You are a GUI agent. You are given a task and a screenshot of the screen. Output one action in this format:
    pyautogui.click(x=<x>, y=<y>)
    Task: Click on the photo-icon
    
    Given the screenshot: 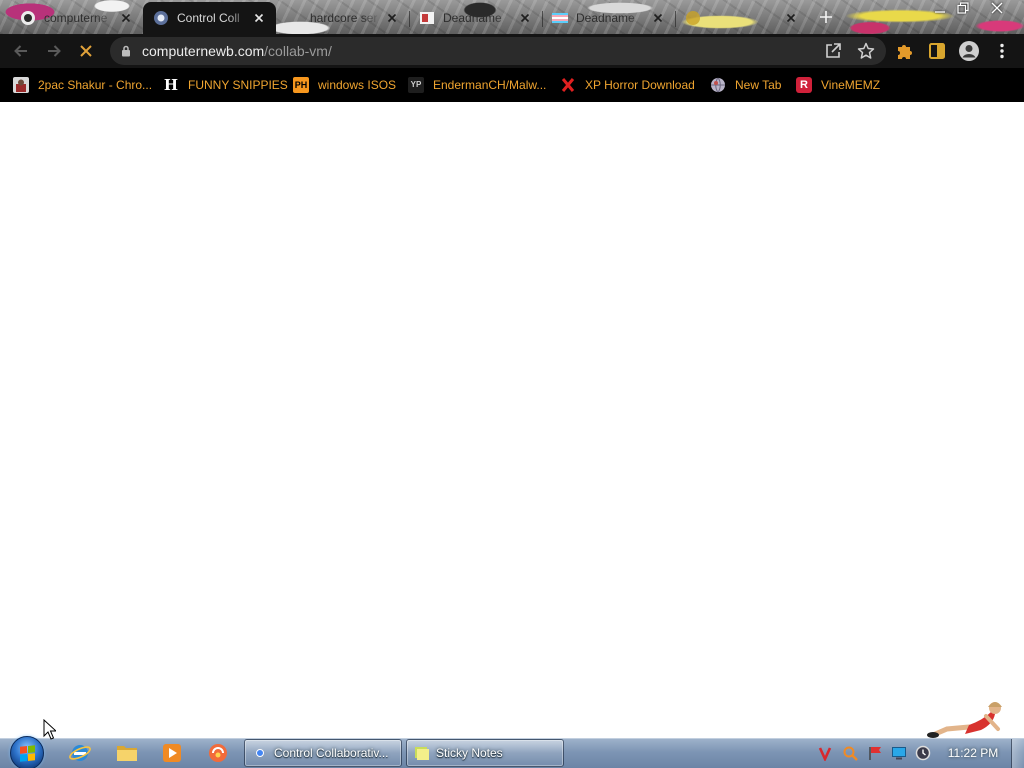 What is the action you would take?
    pyautogui.click(x=21, y=85)
    